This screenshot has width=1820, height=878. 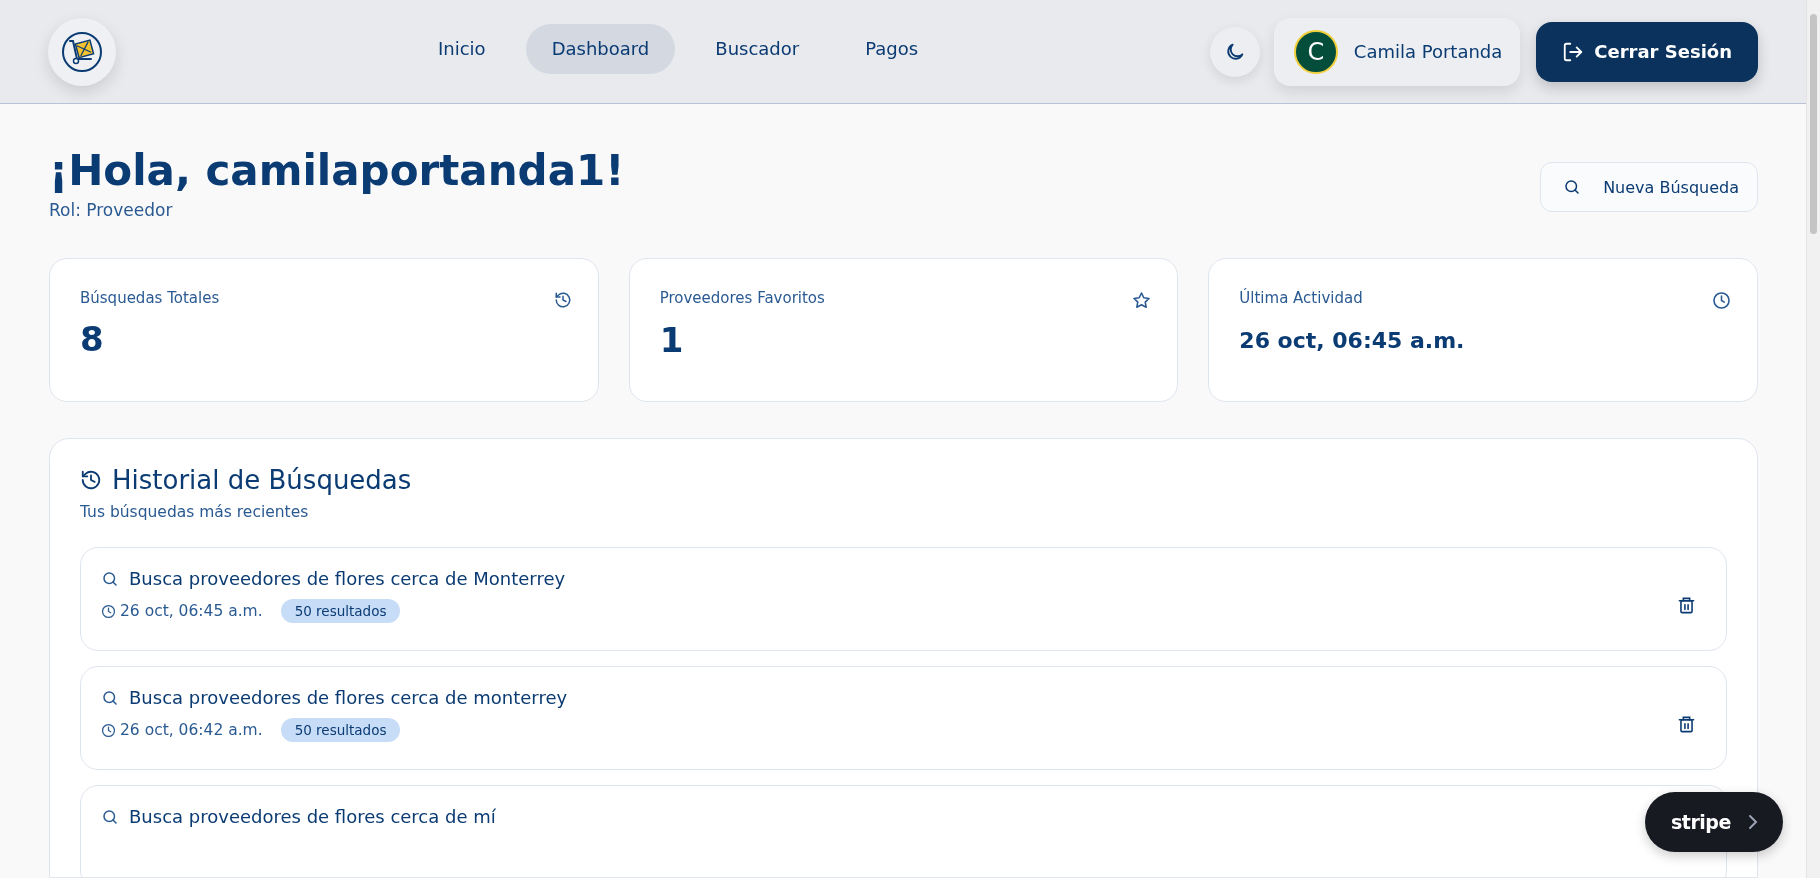 I want to click on user-profile-chip: C Camila Portanda, so click(x=1397, y=51).